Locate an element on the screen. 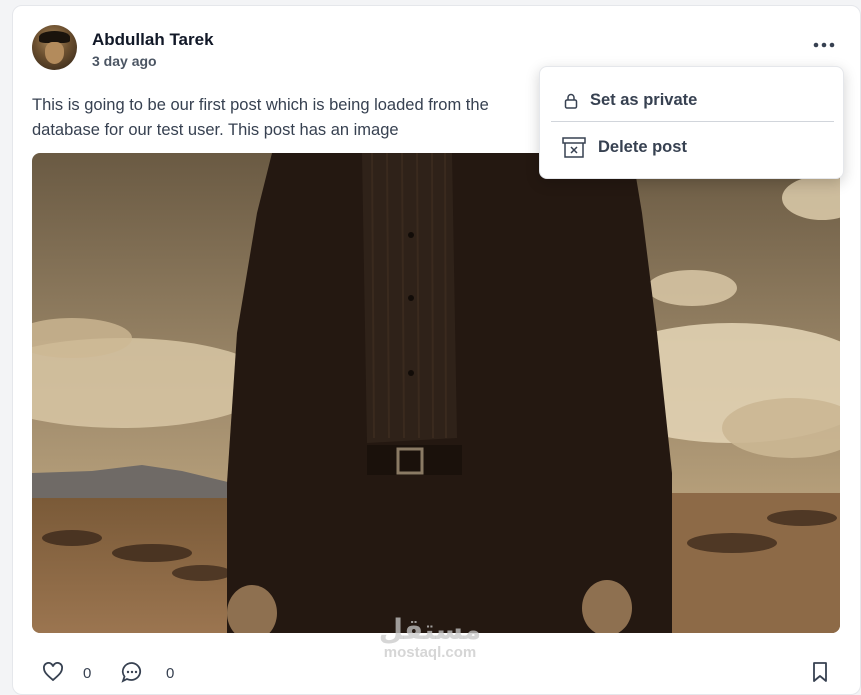  like-button is located at coordinates (53, 674).